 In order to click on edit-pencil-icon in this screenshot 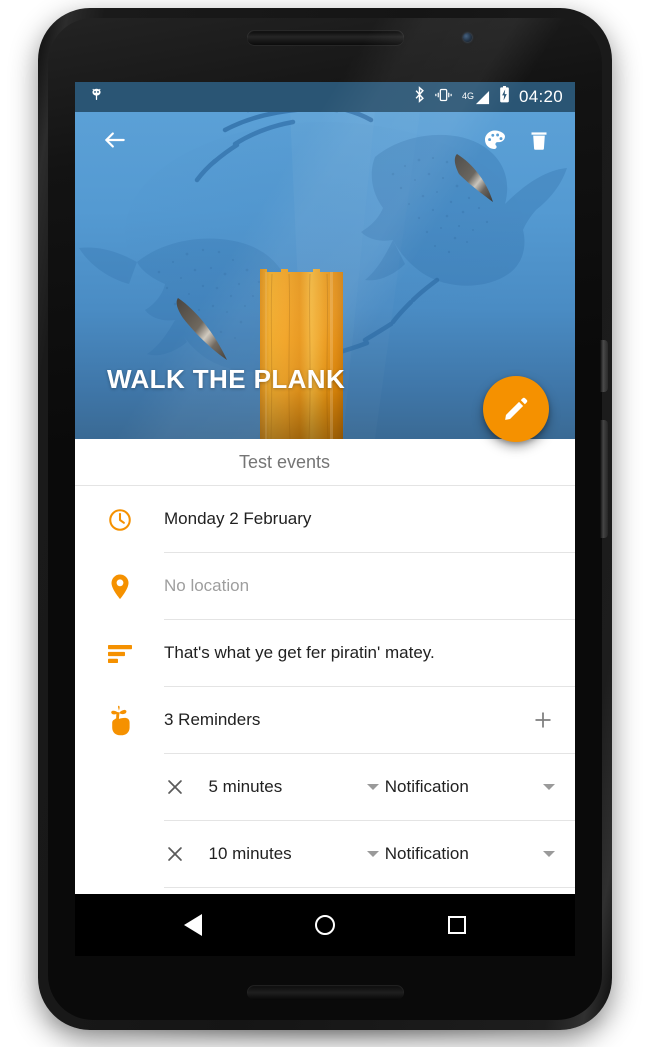, I will do `click(516, 408)`.